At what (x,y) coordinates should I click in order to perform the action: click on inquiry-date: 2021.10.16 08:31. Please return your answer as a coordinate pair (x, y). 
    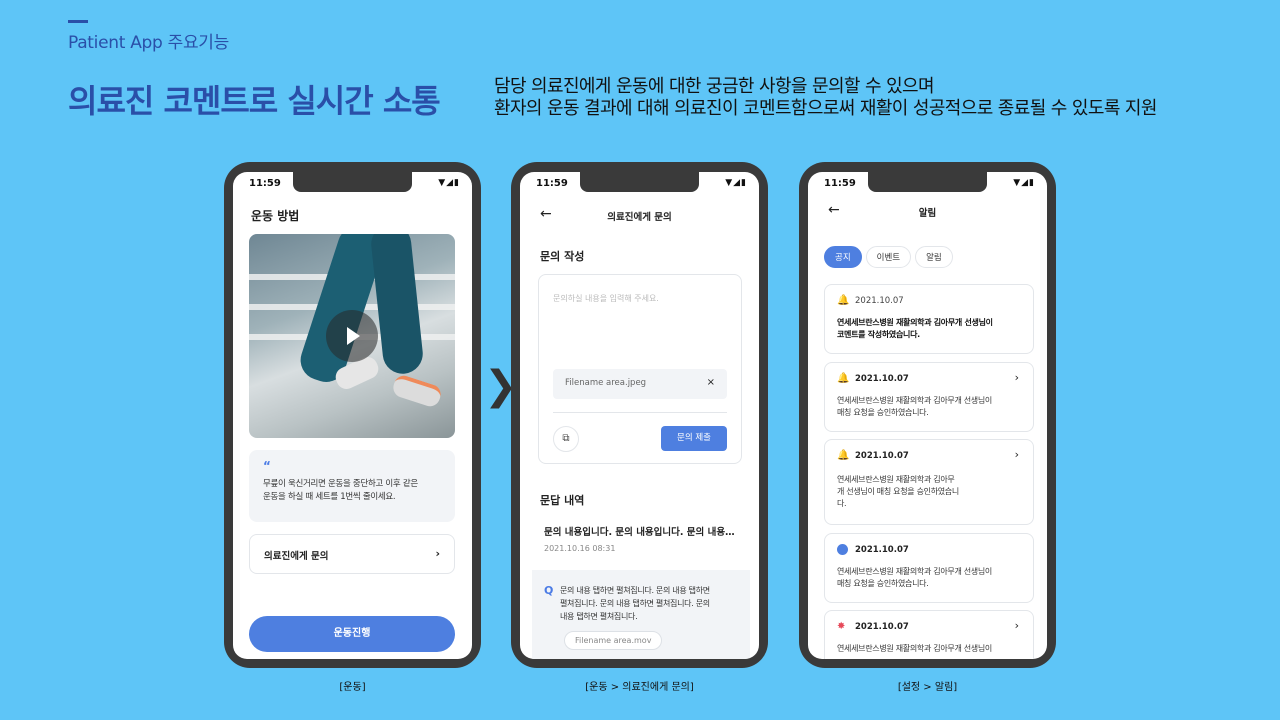
    Looking at the image, I should click on (580, 548).